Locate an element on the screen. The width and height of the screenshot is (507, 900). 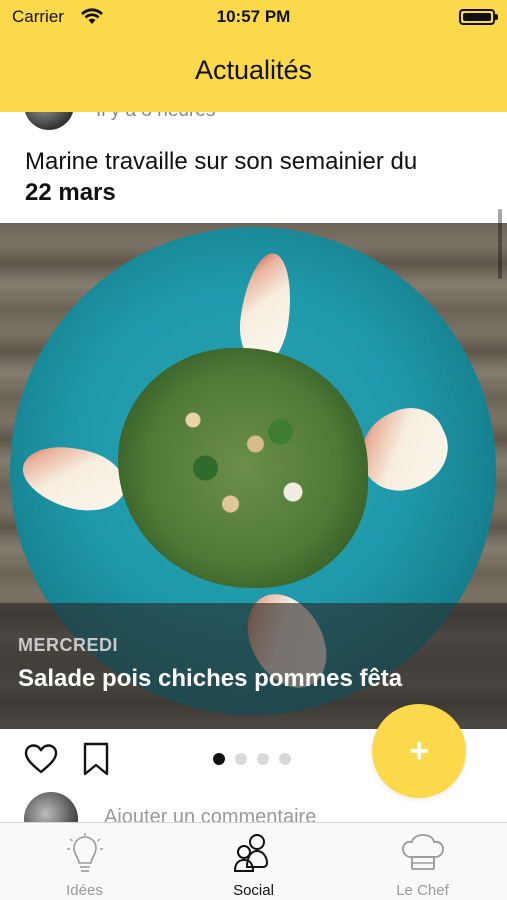
comment-row is located at coordinates (253, 807).